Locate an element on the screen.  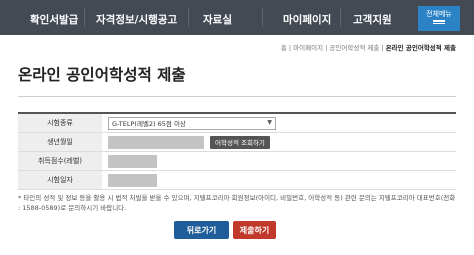
birthdate-cell: 어학성적 조회하기 is located at coordinates (279, 142).